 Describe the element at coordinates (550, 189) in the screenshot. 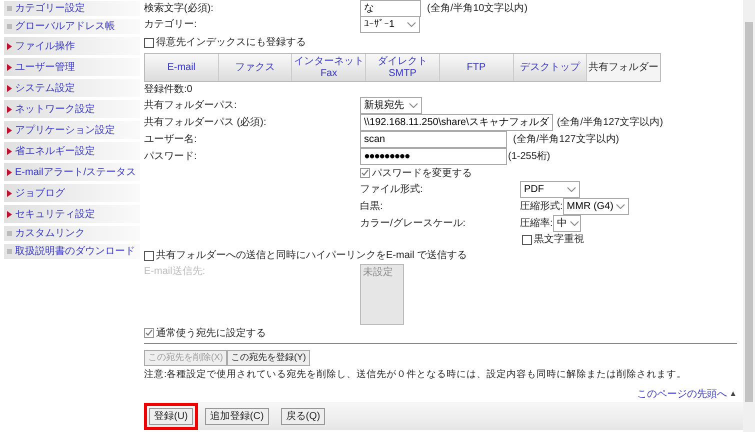

I see `dropdown: PDF` at that location.